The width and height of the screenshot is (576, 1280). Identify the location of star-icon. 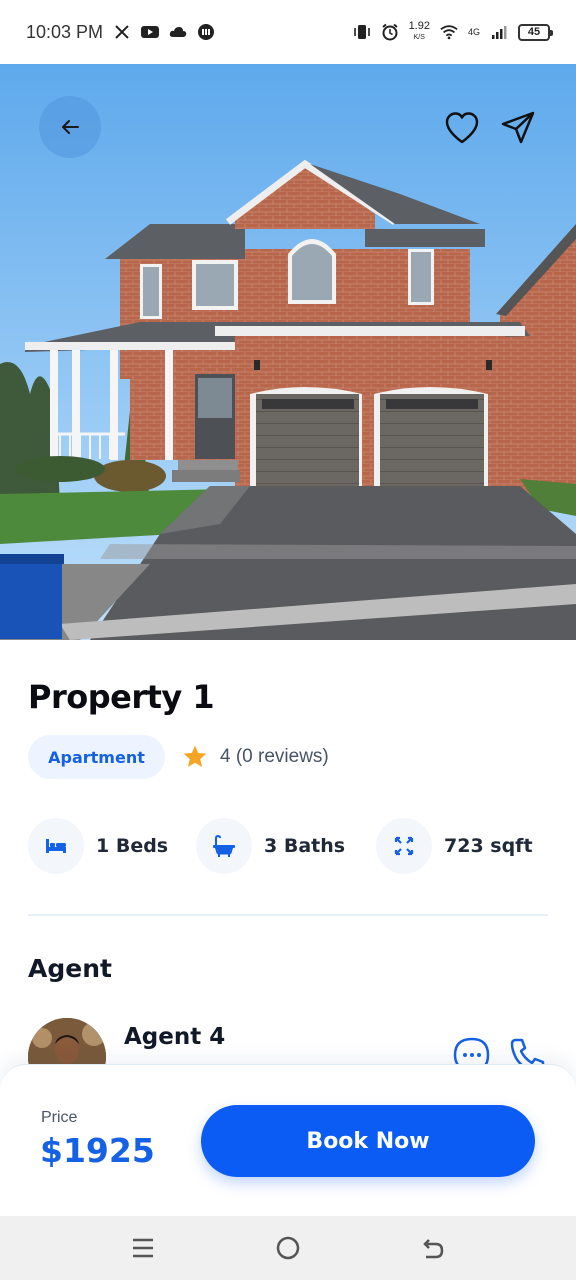
(195, 756).